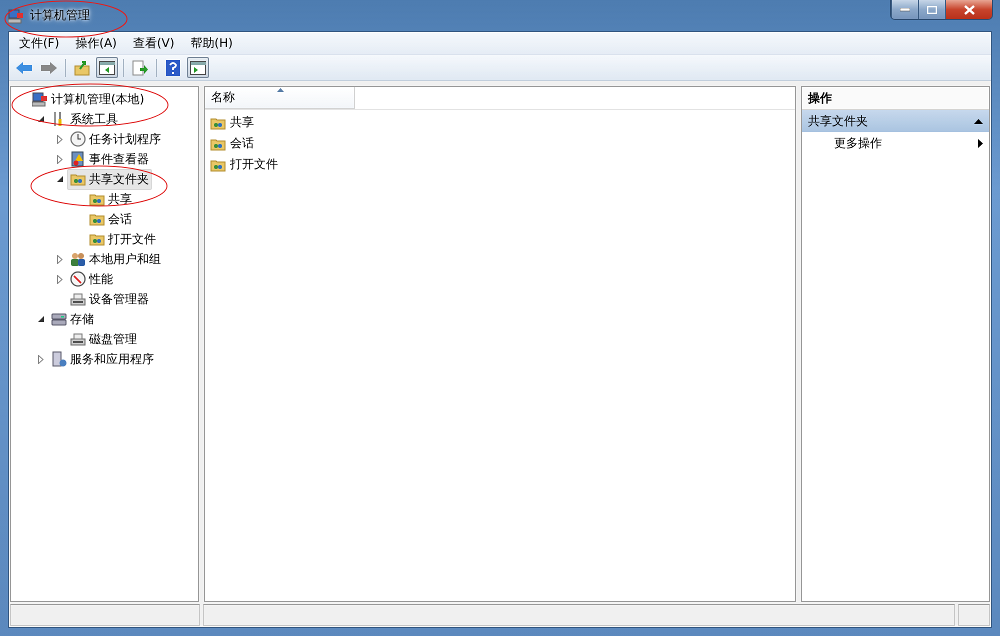 Image resolution: width=1000 pixels, height=636 pixels. What do you see at coordinates (895, 121) in the screenshot?
I see `action-section-header: 共享文件夹` at bounding box center [895, 121].